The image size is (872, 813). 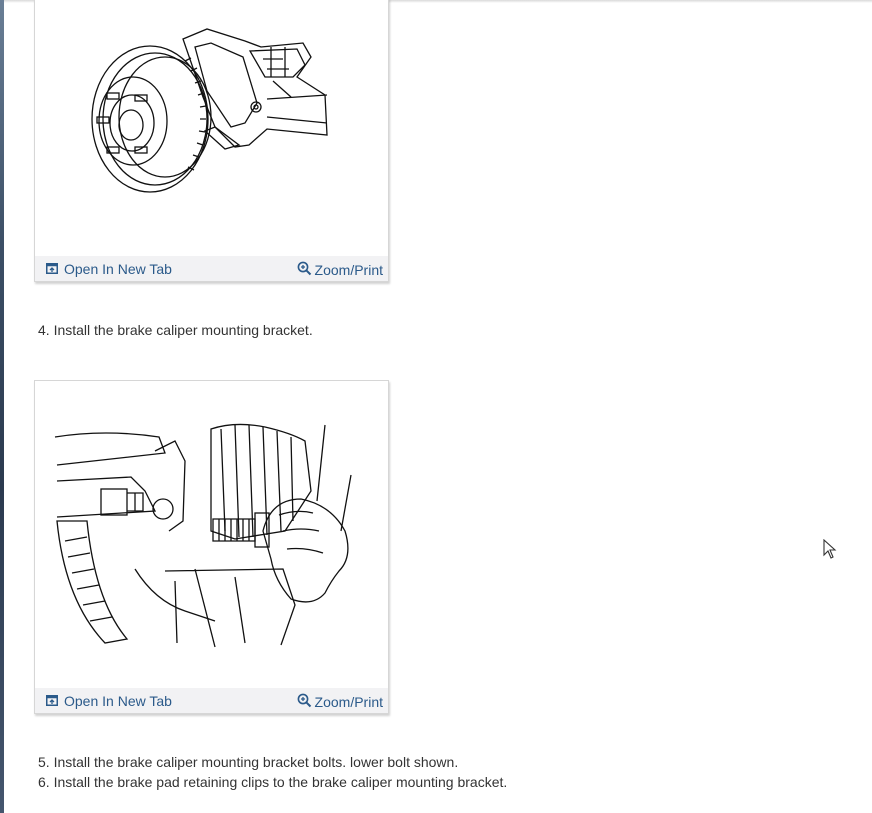 I want to click on brake-rotor-illustration, so click(x=209, y=110).